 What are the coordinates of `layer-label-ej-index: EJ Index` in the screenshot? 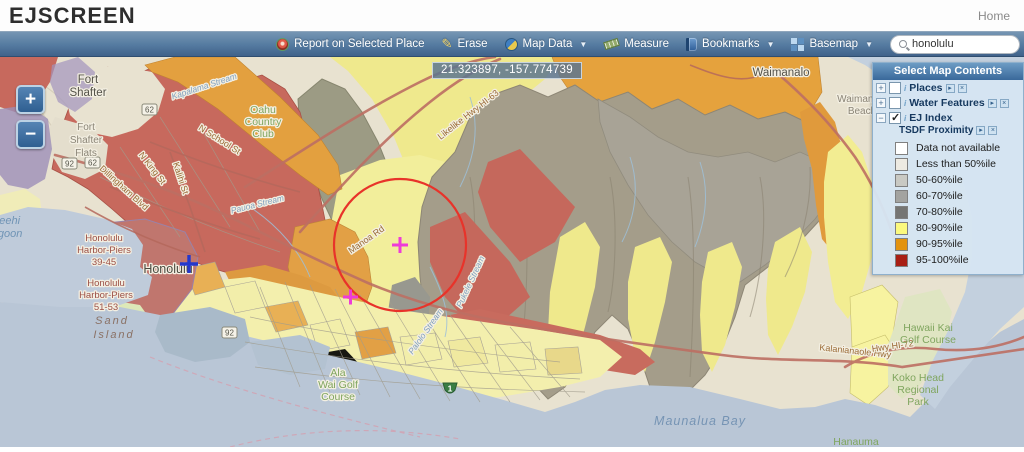 It's located at (931, 118).